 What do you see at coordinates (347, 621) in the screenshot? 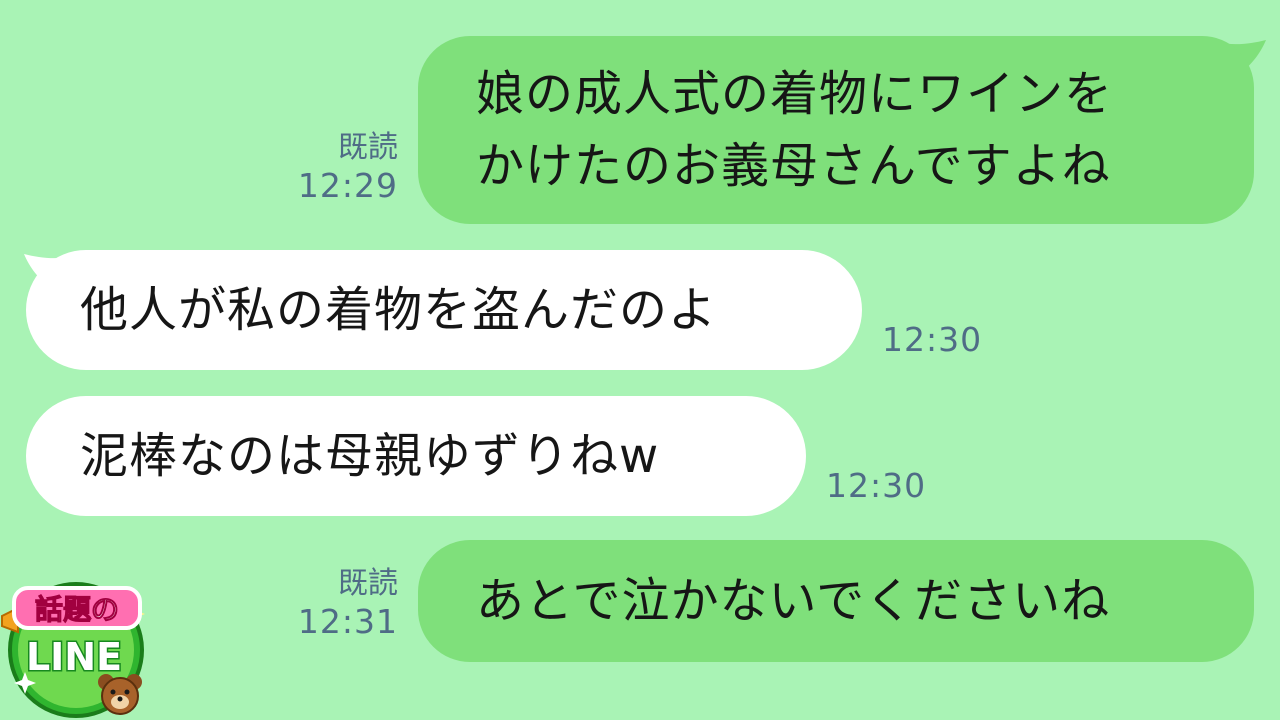
I see `timestamp: 12:31` at bounding box center [347, 621].